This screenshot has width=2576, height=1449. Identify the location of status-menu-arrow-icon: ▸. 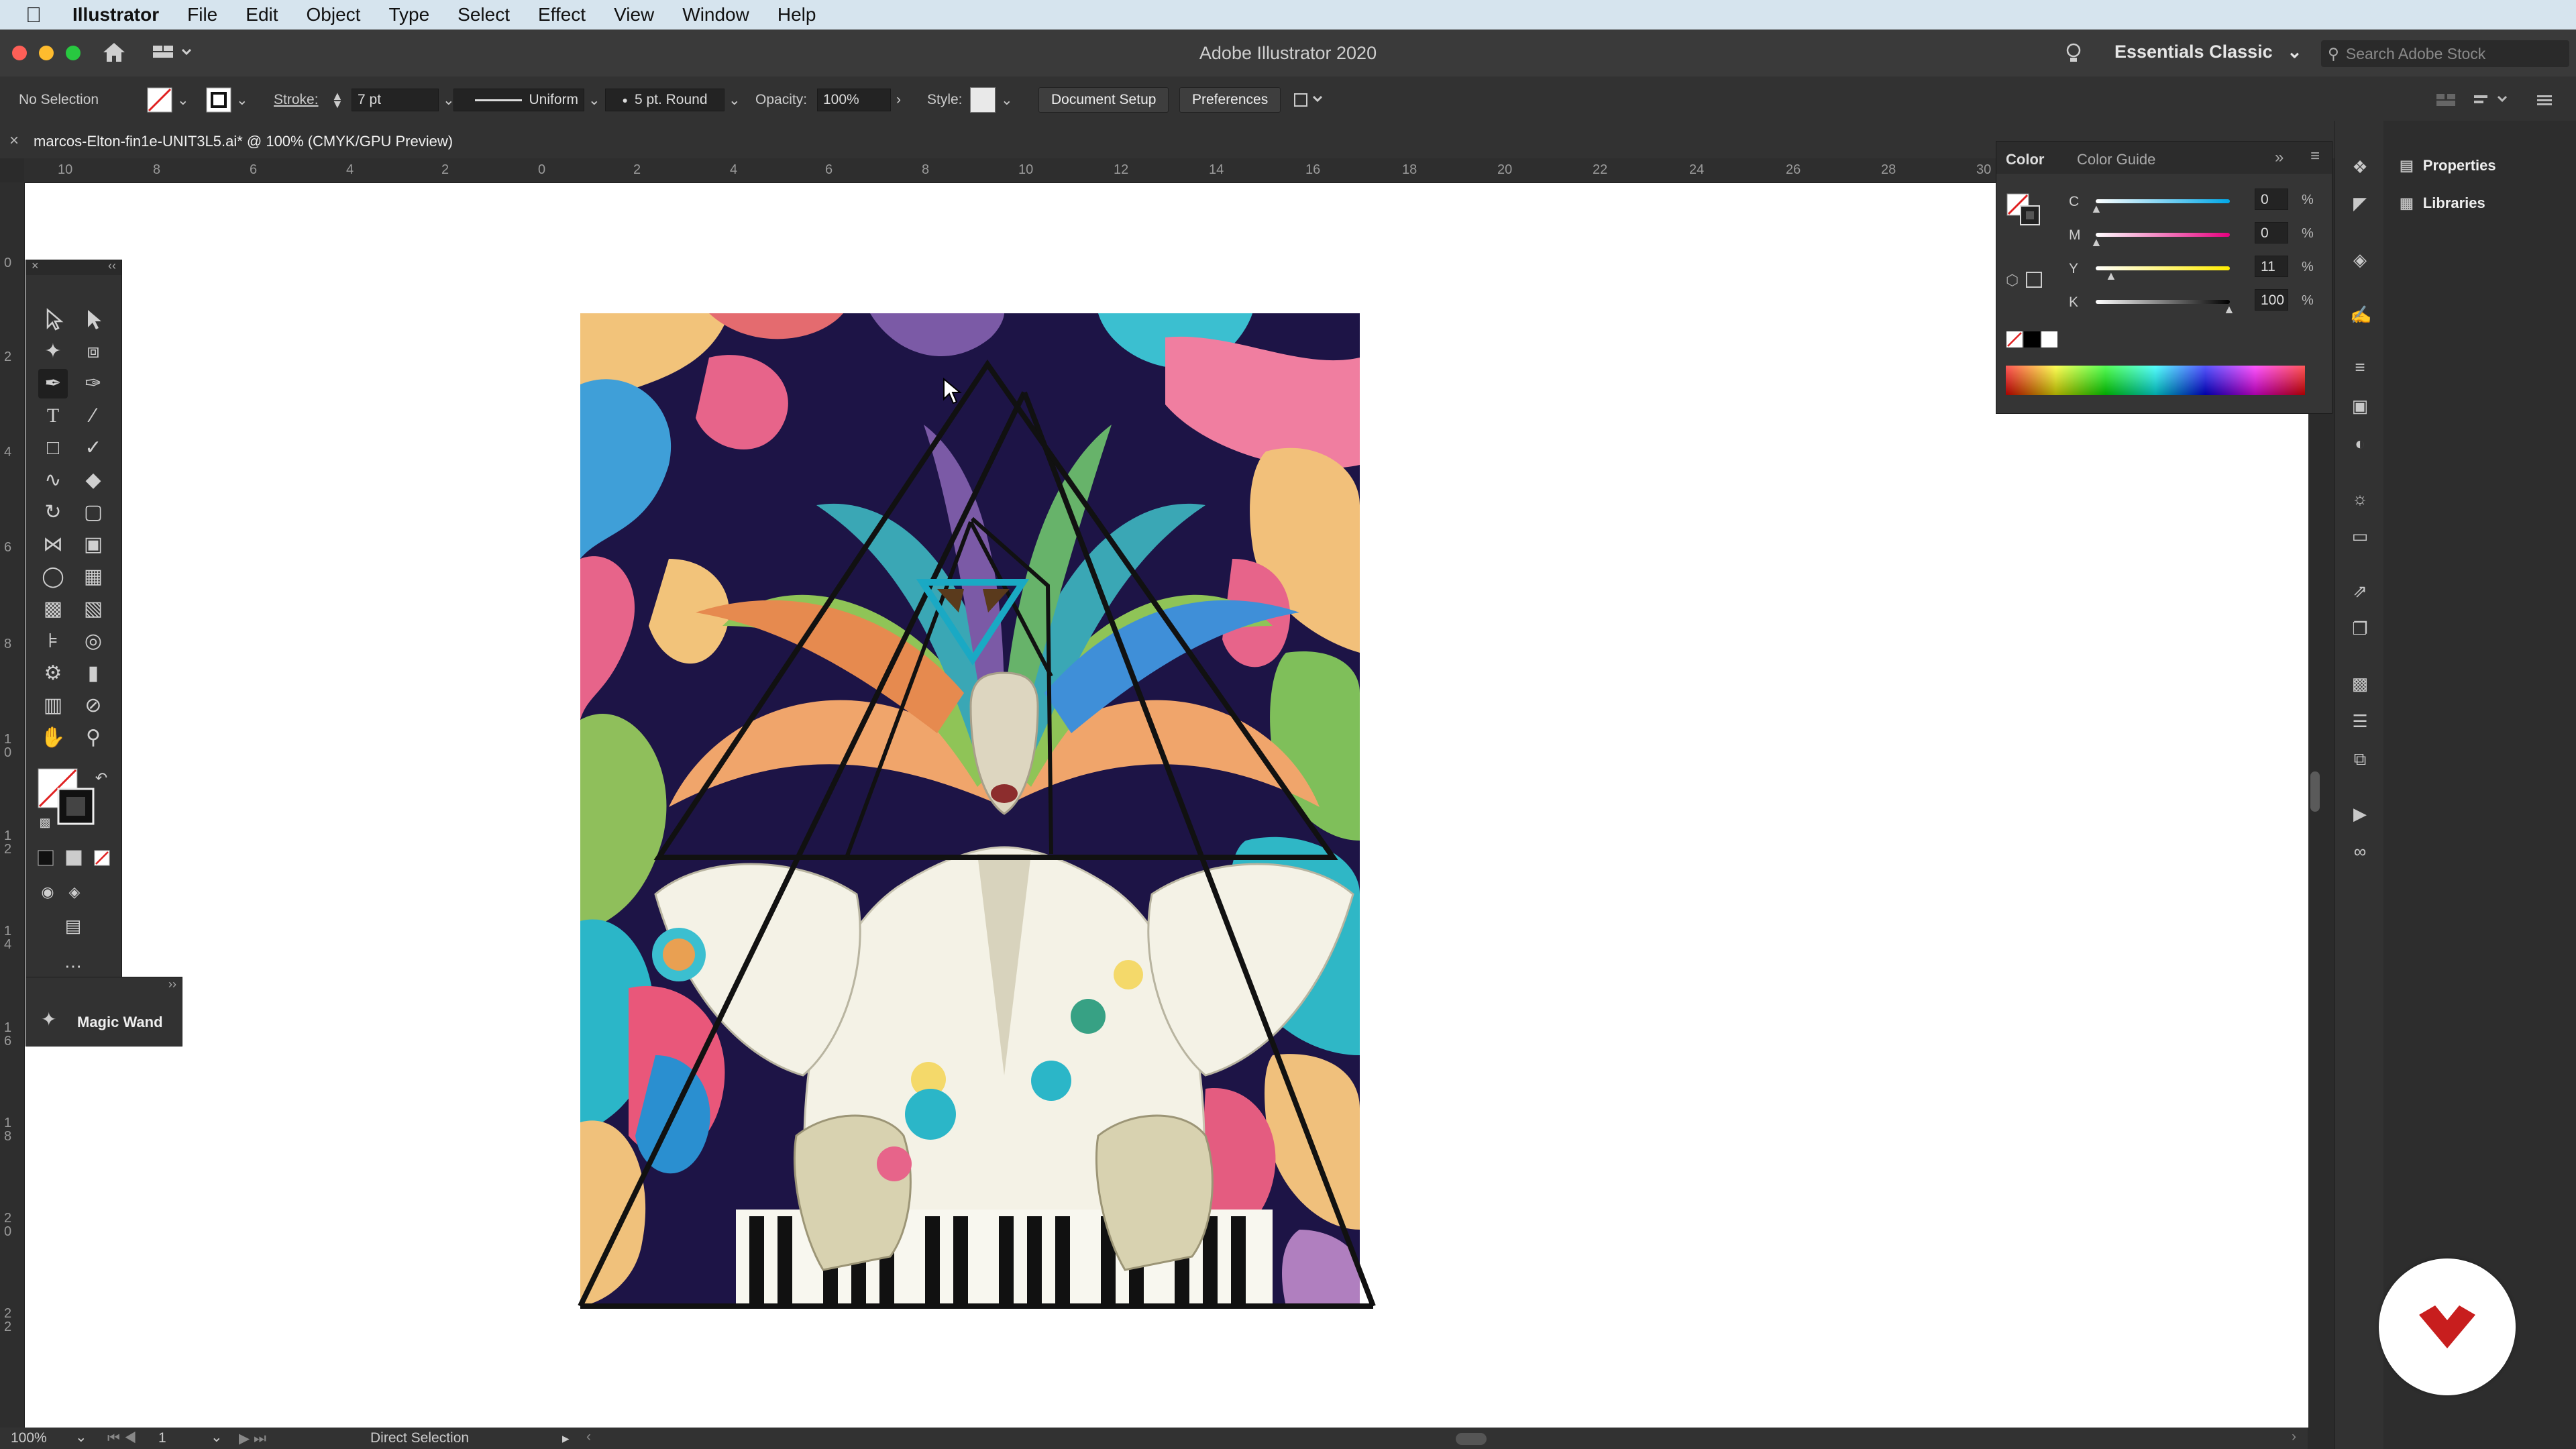
(566, 1438).